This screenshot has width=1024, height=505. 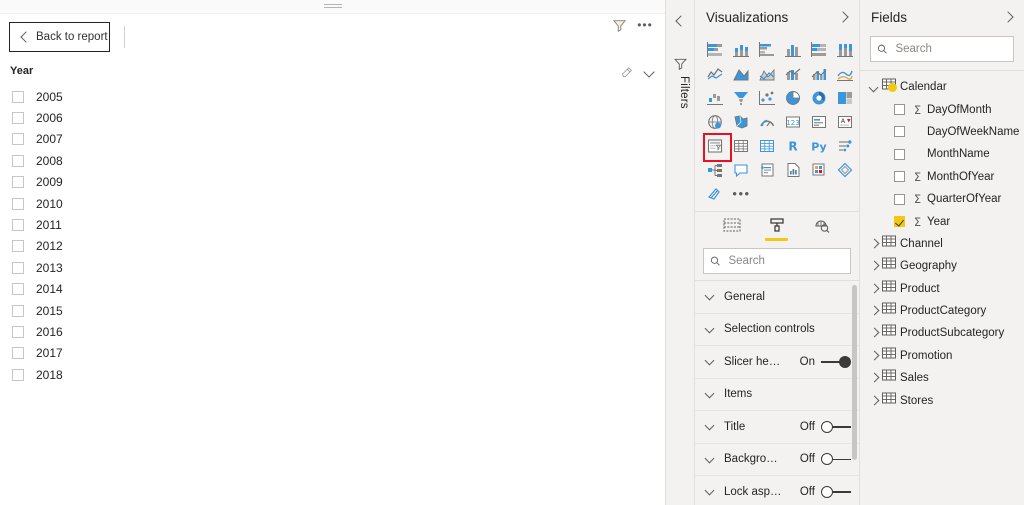 What do you see at coordinates (332, 289) in the screenshot?
I see `slicer-item: 2014` at bounding box center [332, 289].